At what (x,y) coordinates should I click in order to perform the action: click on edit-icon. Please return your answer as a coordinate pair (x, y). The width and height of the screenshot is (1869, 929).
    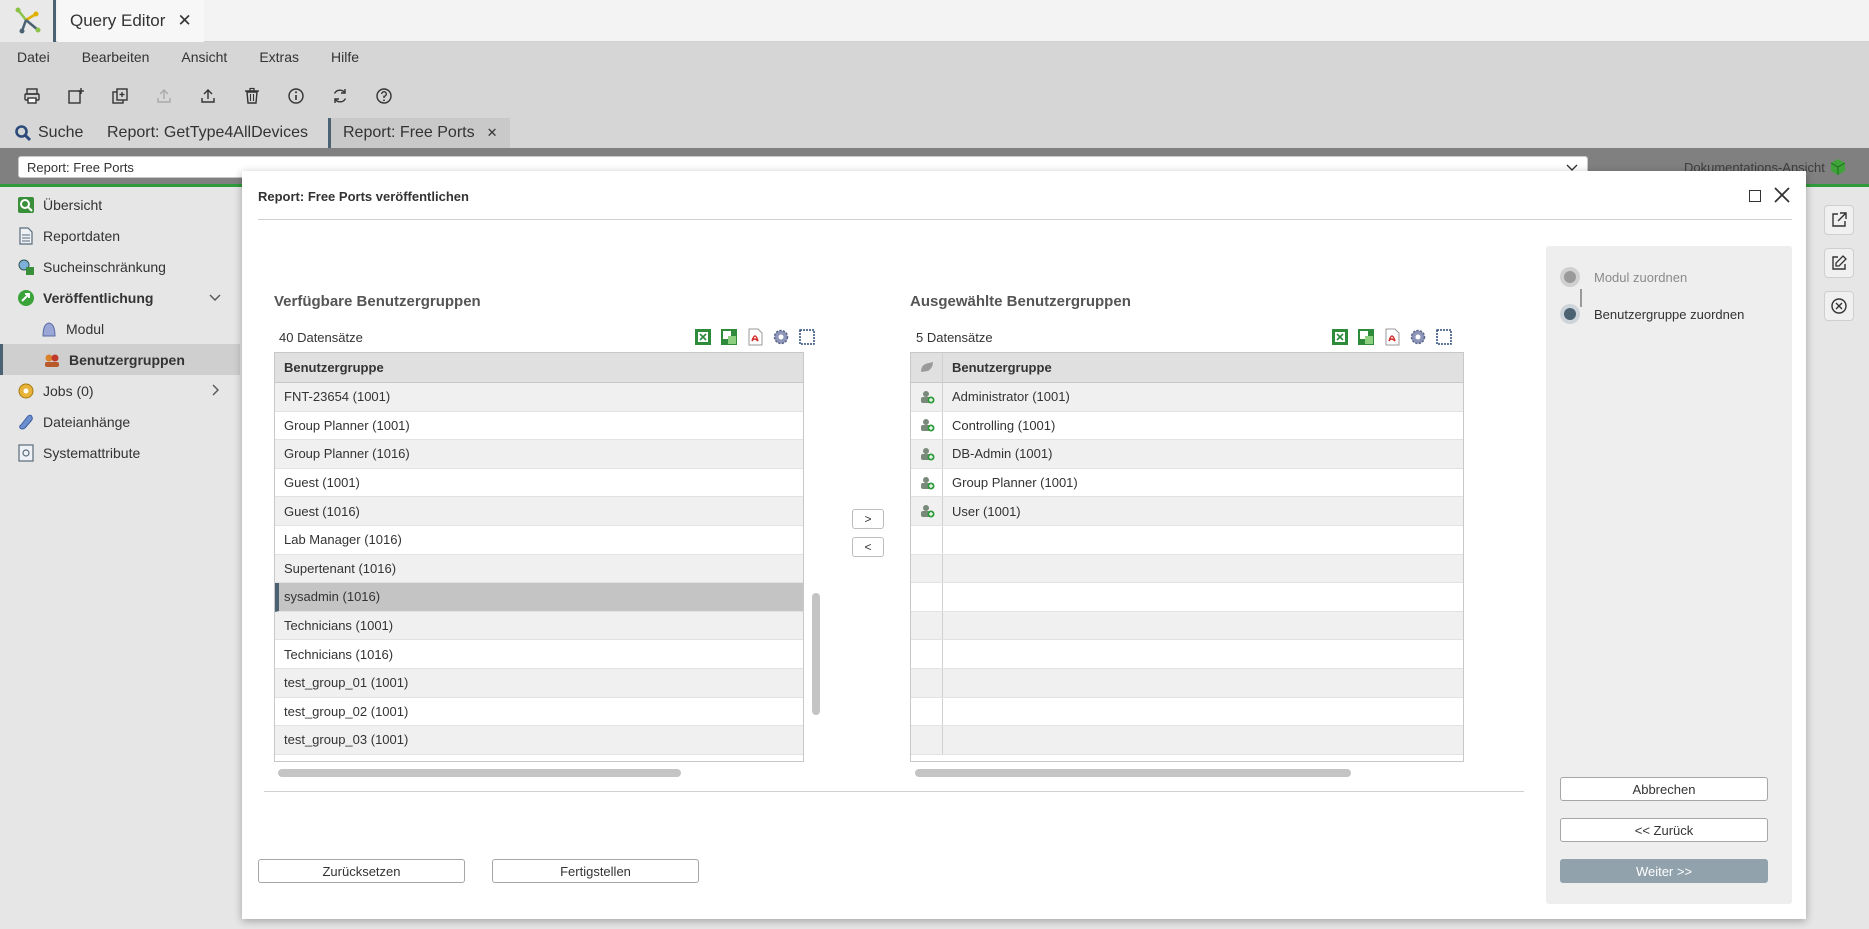
    Looking at the image, I should click on (1839, 262).